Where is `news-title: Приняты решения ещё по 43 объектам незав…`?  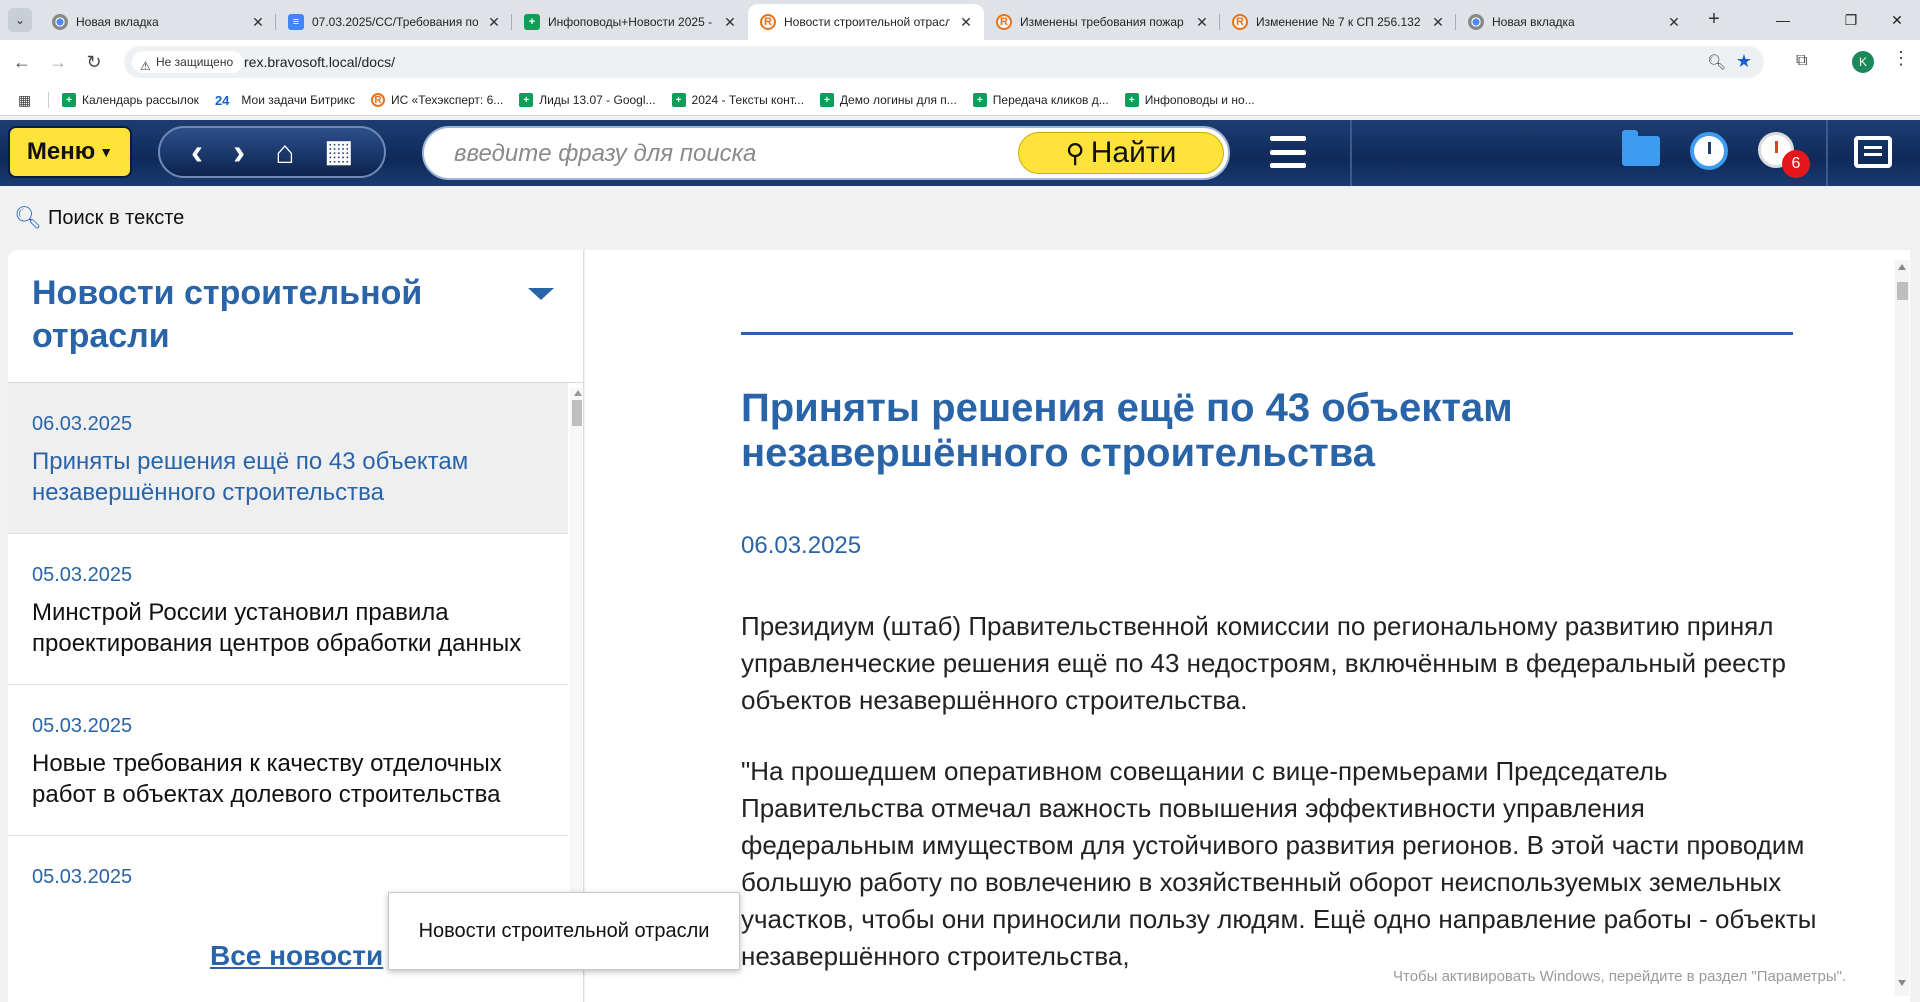
news-title: Приняты решения ещё по 43 объектам незав… is located at coordinates (250, 477).